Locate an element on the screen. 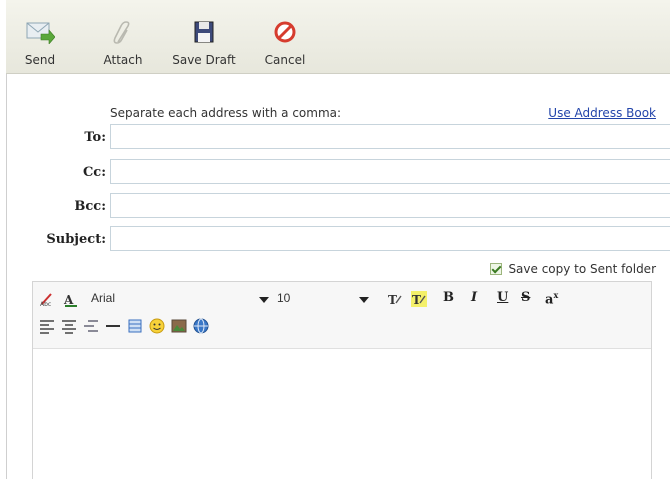 This screenshot has width=670, height=479. cancel-icon is located at coordinates (285, 32).